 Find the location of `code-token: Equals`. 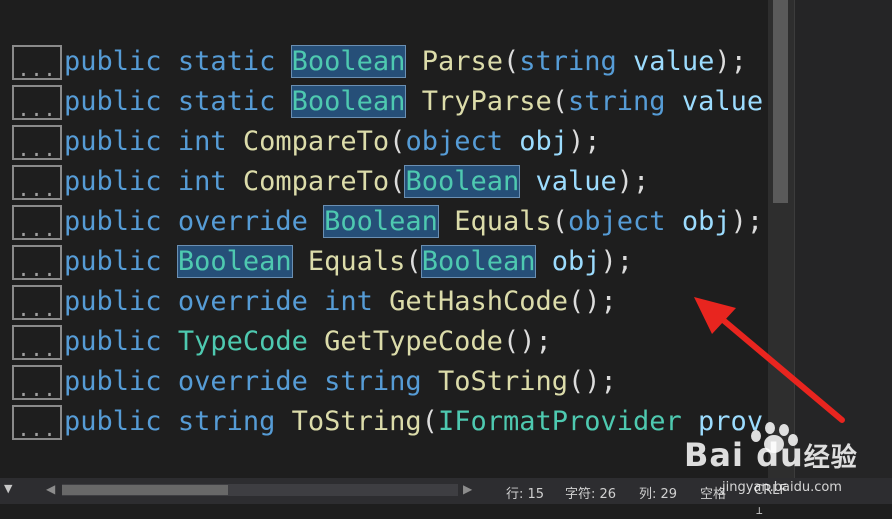

code-token: Equals is located at coordinates (503, 221).